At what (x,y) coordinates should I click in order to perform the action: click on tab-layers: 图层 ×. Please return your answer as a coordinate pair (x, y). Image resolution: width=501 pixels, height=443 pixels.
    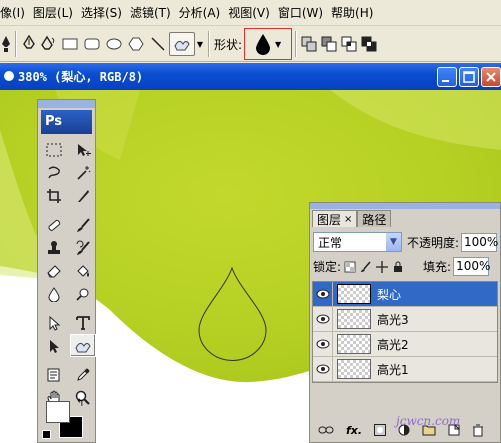
    Looking at the image, I should click on (335, 218).